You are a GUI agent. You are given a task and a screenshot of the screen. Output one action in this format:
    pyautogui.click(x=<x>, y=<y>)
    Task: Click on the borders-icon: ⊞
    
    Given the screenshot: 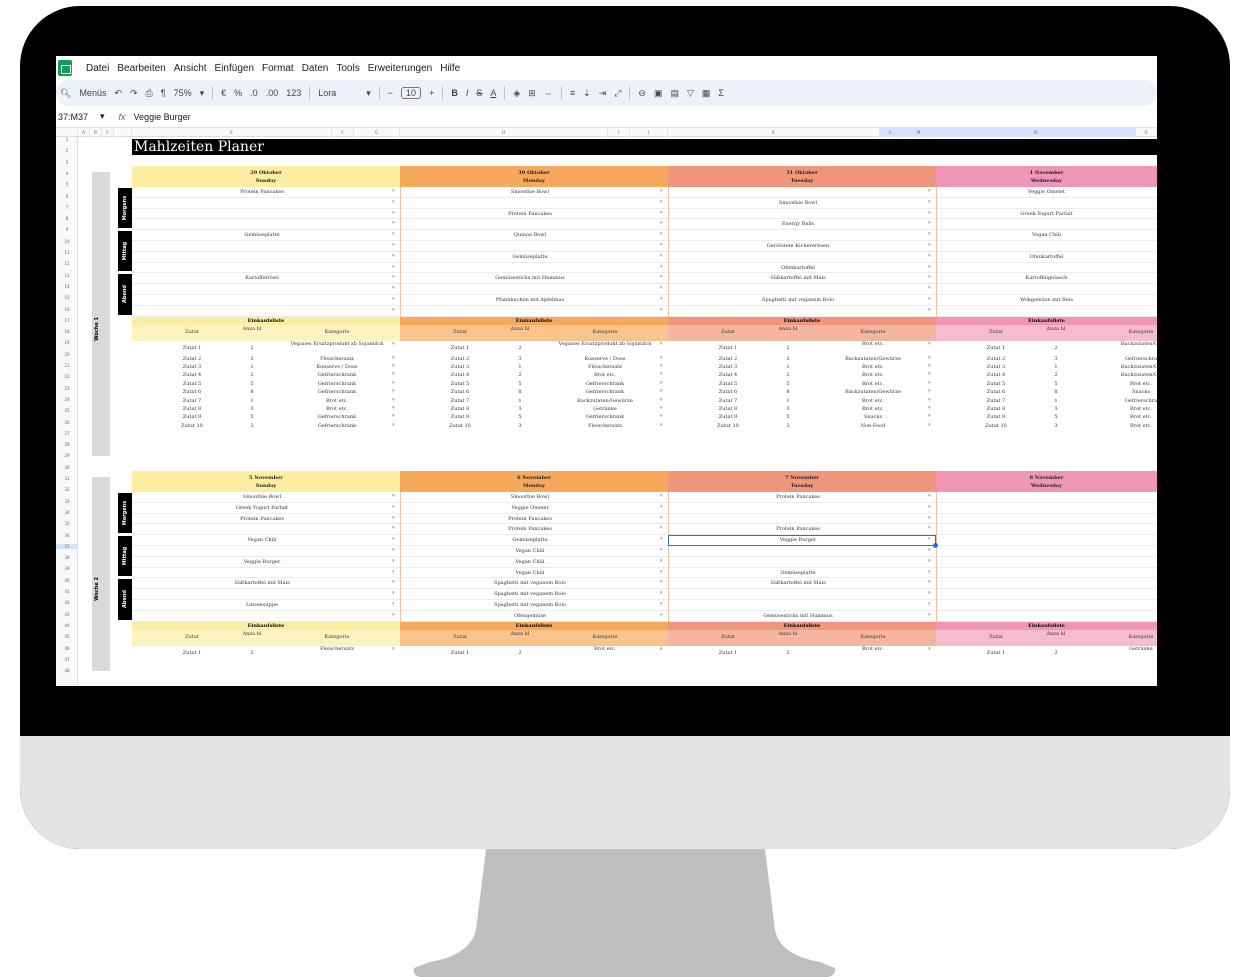 What is the action you would take?
    pyautogui.click(x=532, y=93)
    